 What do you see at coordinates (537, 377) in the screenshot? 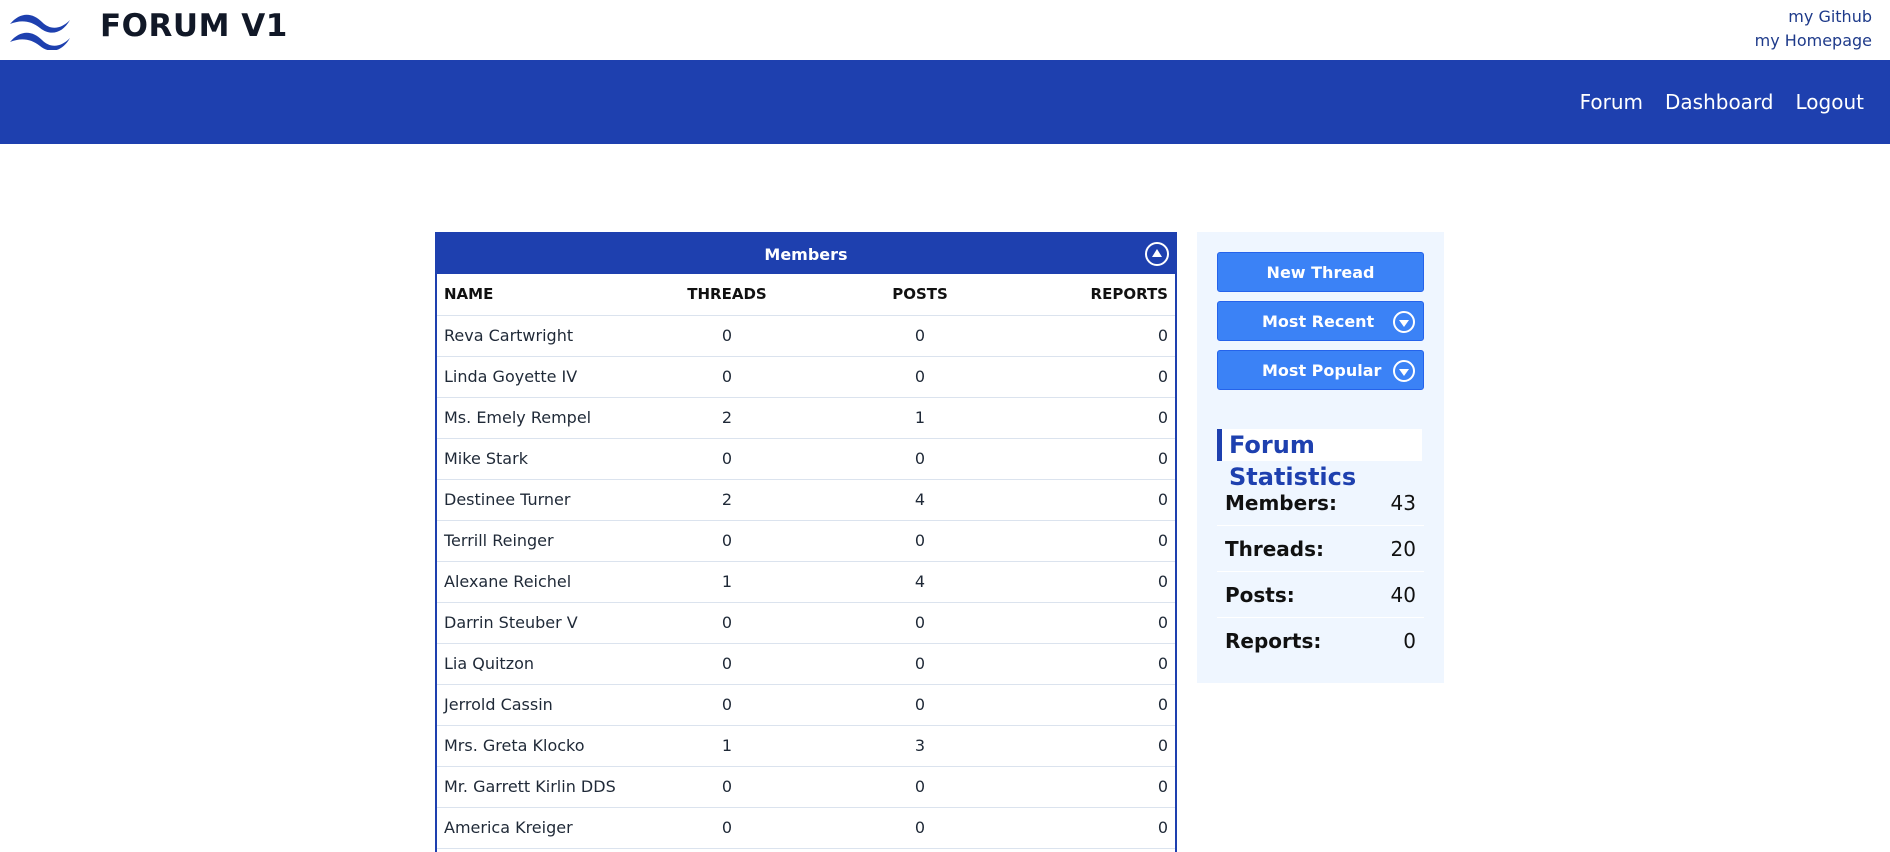
I see `member-name: Linda Goyette IV` at bounding box center [537, 377].